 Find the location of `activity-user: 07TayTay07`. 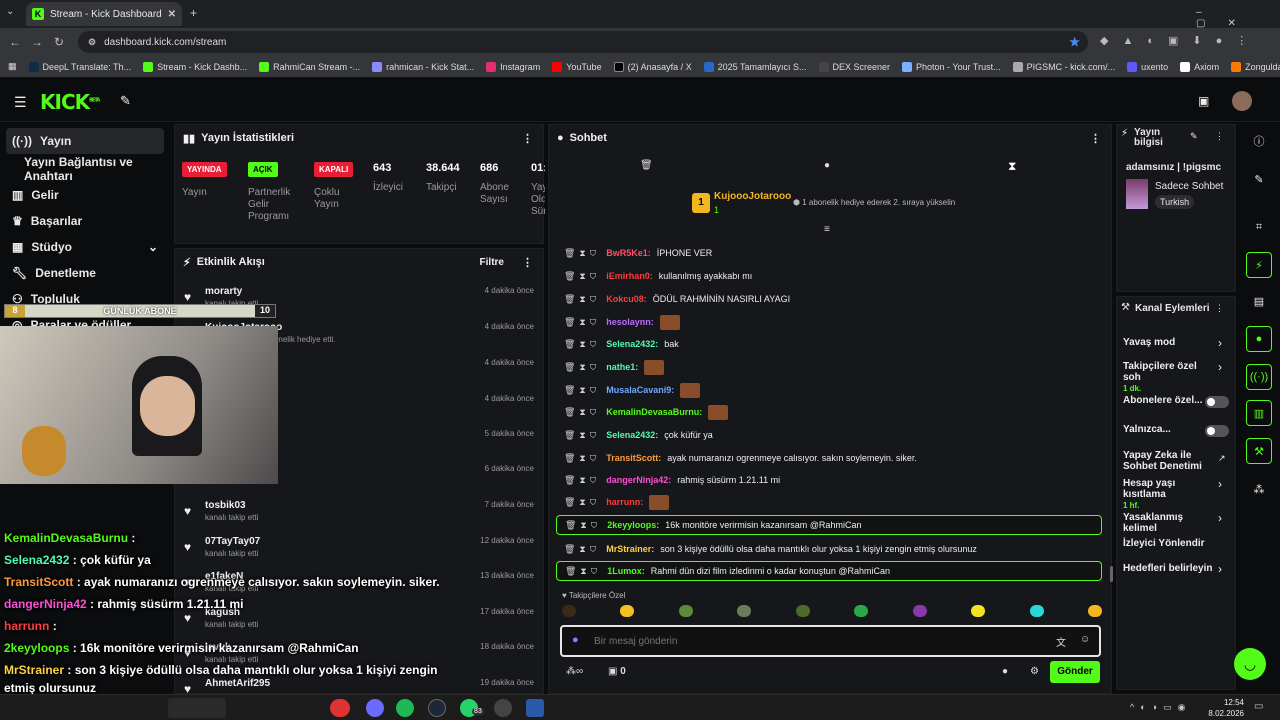

activity-user: 07TayTay07 is located at coordinates (232, 541).